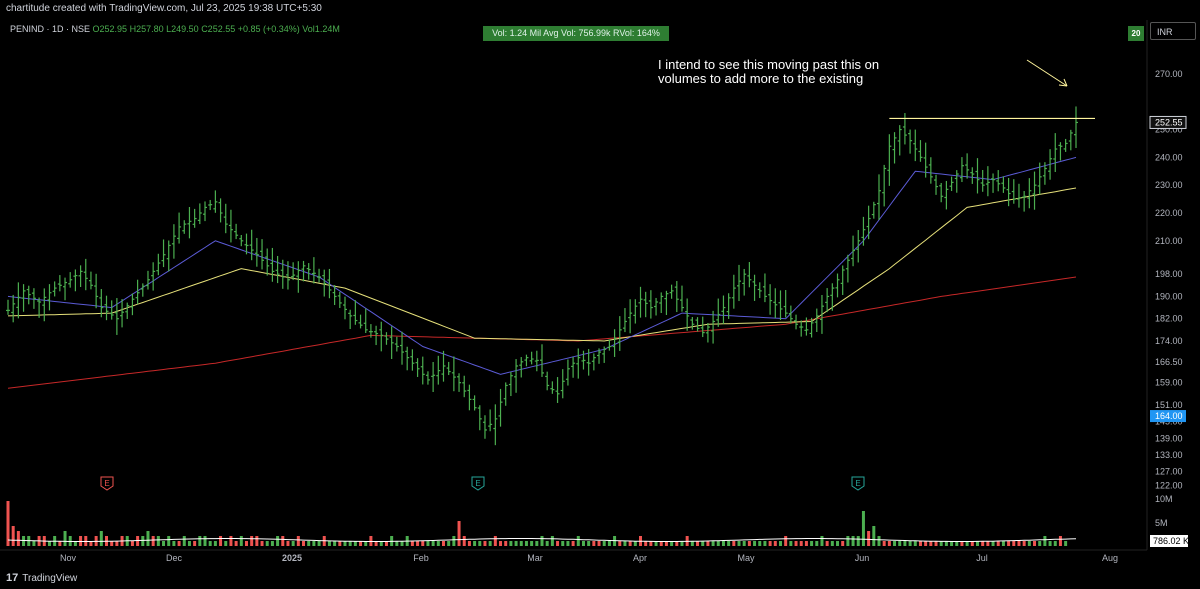  What do you see at coordinates (1161, 523) in the screenshot?
I see `volume-tick-label: 5M` at bounding box center [1161, 523].